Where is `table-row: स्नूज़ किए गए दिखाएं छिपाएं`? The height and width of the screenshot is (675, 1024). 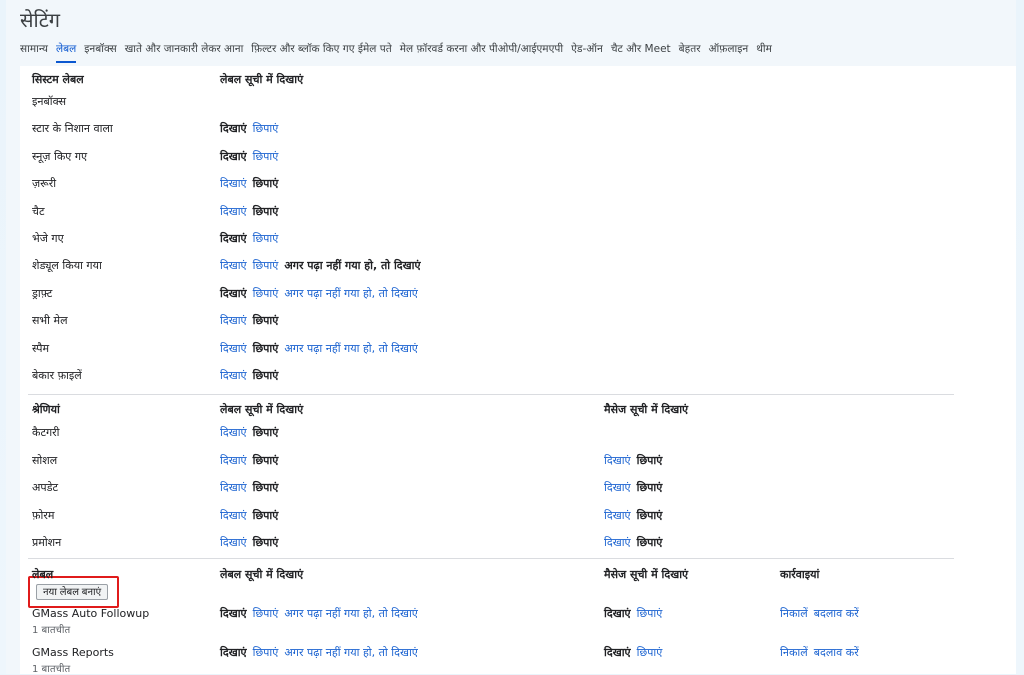
table-row: स्नूज़ किए गए दिखाएं छिपाएं is located at coordinates (487, 156).